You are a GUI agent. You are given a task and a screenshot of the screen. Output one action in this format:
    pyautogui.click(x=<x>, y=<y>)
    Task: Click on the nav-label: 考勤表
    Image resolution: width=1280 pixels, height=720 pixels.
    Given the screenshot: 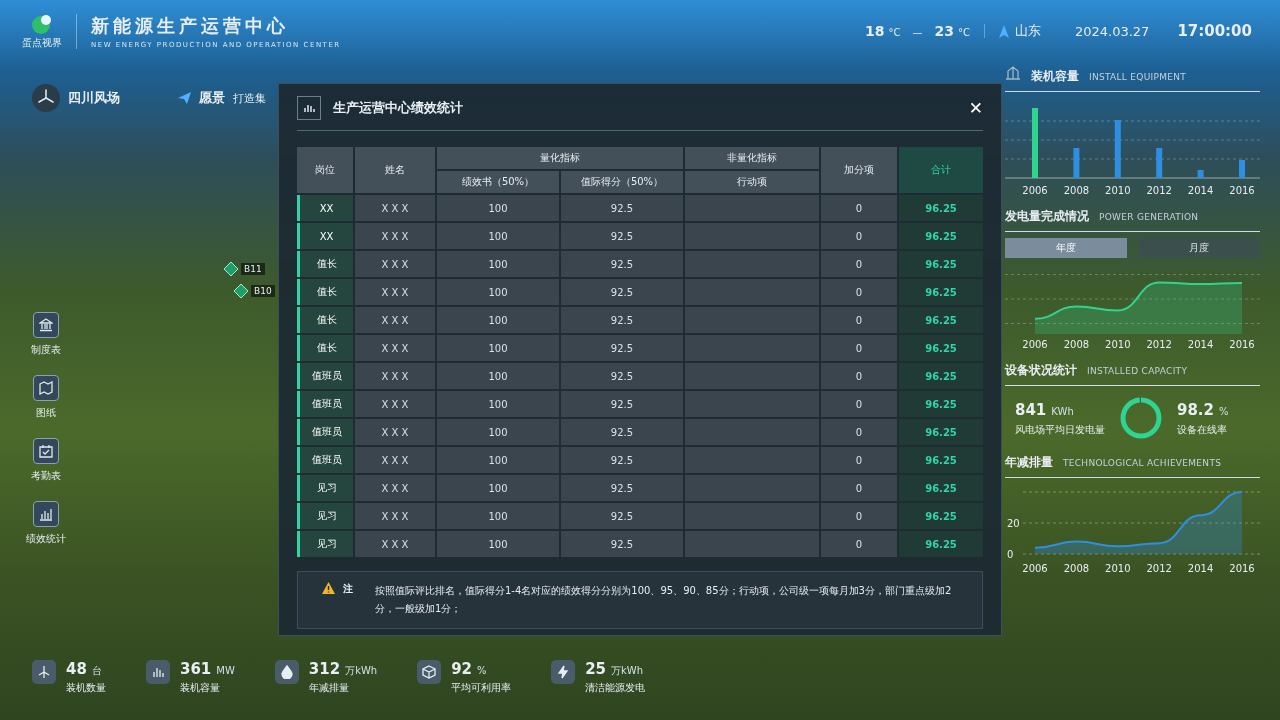 What is the action you would take?
    pyautogui.click(x=46, y=476)
    